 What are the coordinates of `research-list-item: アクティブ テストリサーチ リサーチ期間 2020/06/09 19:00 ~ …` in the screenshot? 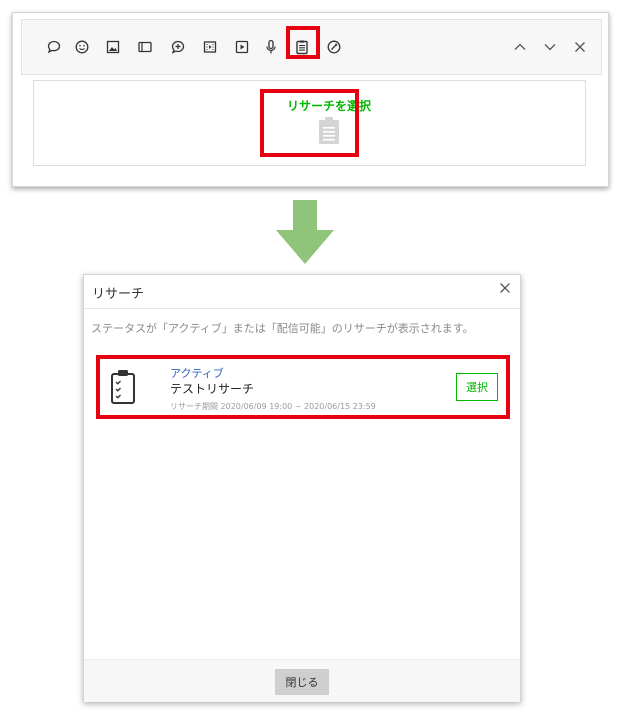 It's located at (303, 387).